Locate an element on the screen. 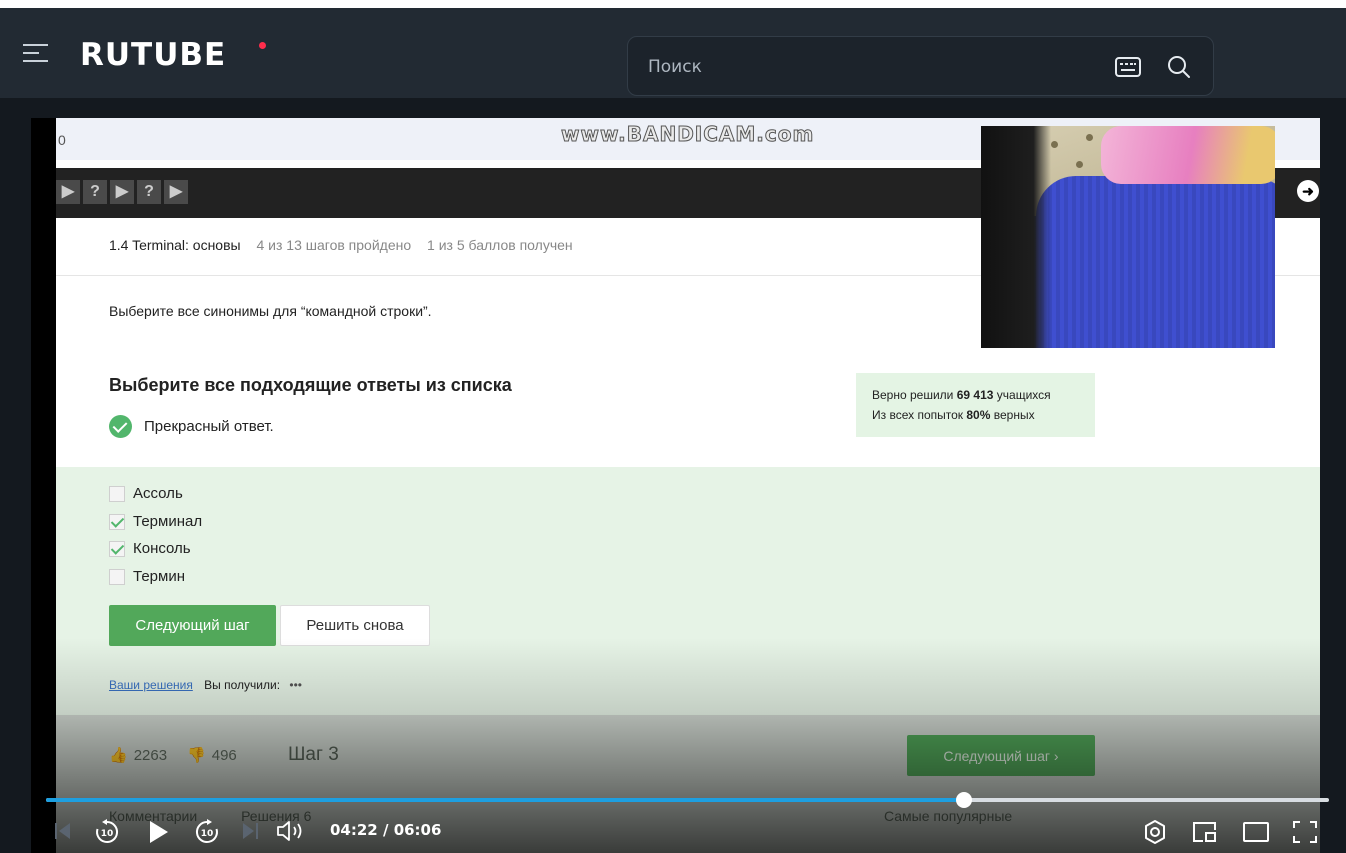 This screenshot has height=853, width=1346. next-step-small-button: Следующий шаг › is located at coordinates (1001, 755).